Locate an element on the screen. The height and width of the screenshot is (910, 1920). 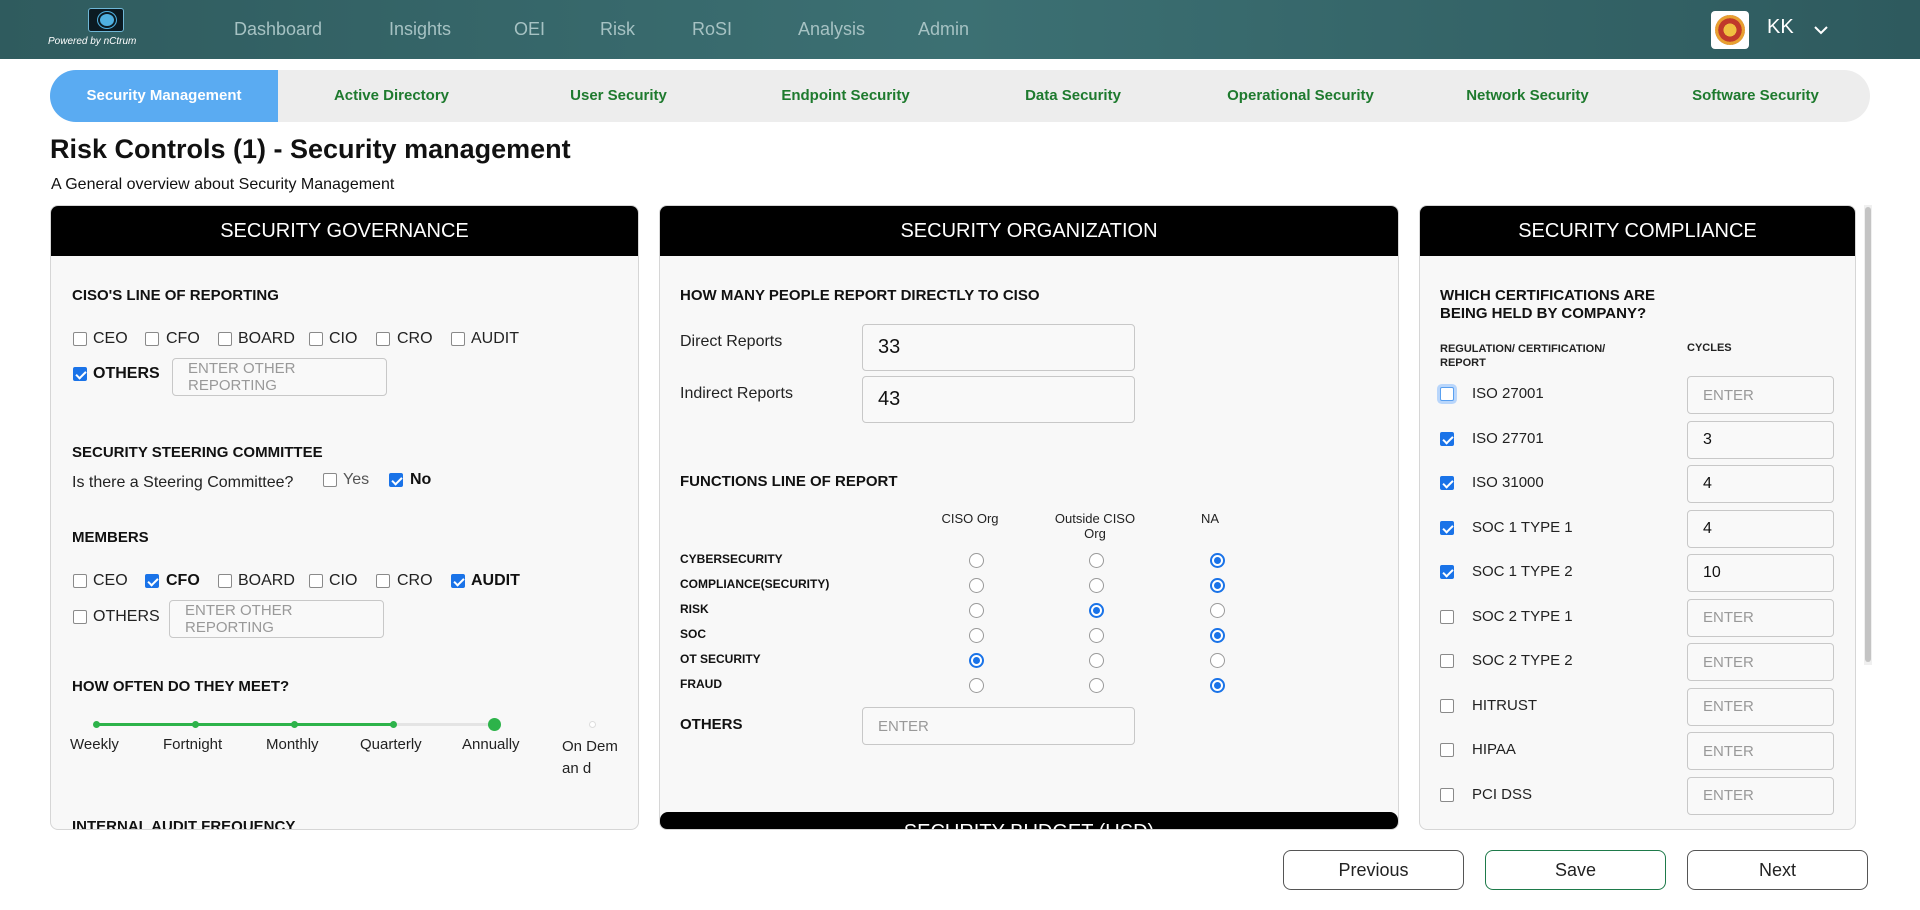
ciso-cfo-checkbox is located at coordinates (152, 339).